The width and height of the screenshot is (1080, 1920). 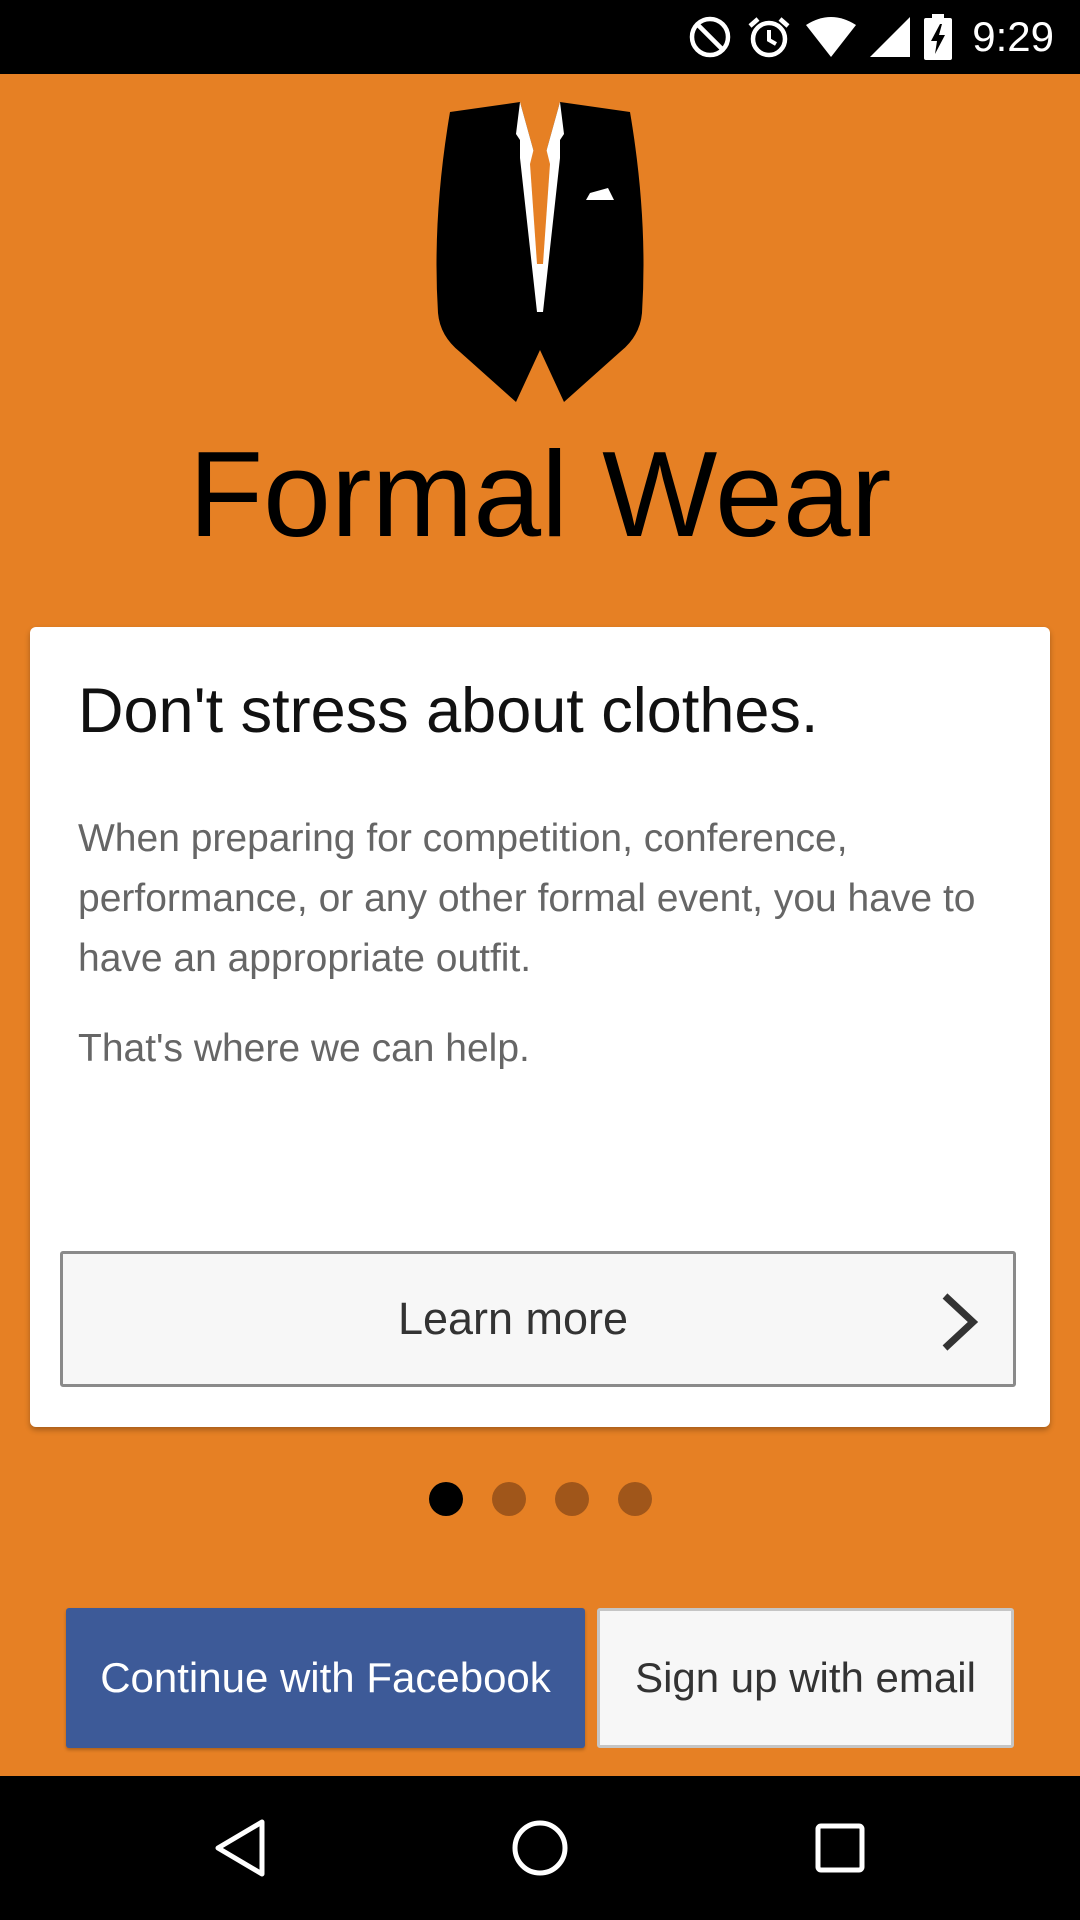 What do you see at coordinates (240, 1848) in the screenshot?
I see `back-icon` at bounding box center [240, 1848].